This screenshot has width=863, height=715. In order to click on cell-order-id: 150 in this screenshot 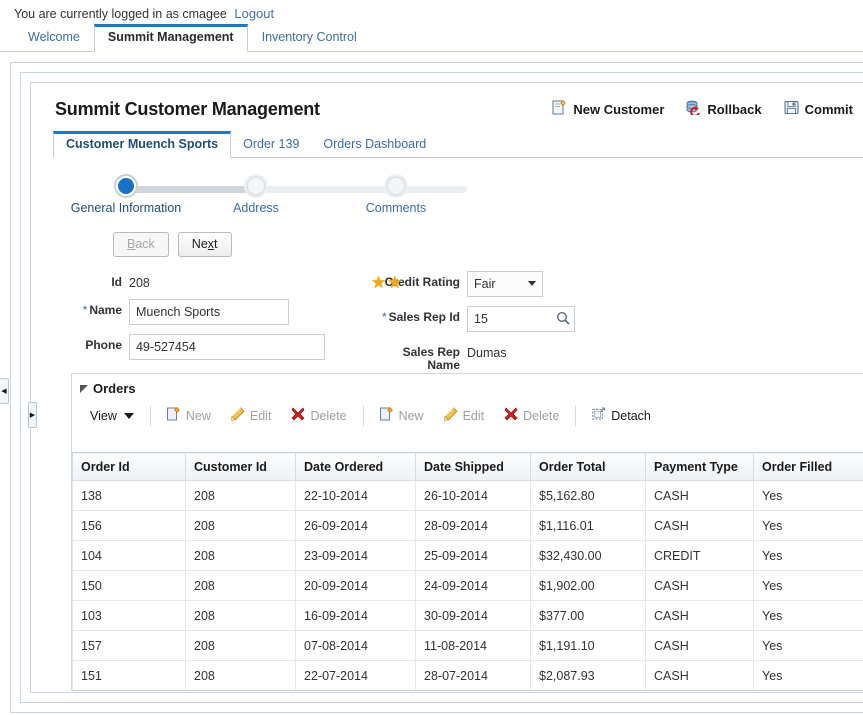, I will do `click(129, 585)`.